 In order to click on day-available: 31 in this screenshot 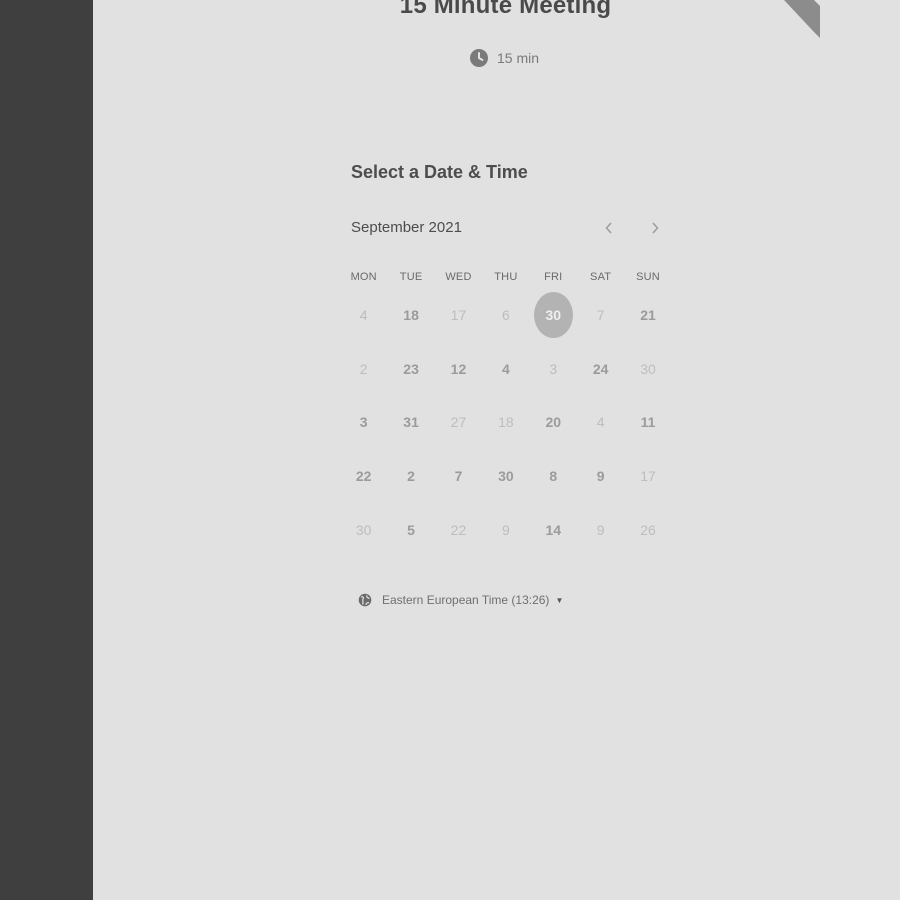, I will do `click(411, 422)`.